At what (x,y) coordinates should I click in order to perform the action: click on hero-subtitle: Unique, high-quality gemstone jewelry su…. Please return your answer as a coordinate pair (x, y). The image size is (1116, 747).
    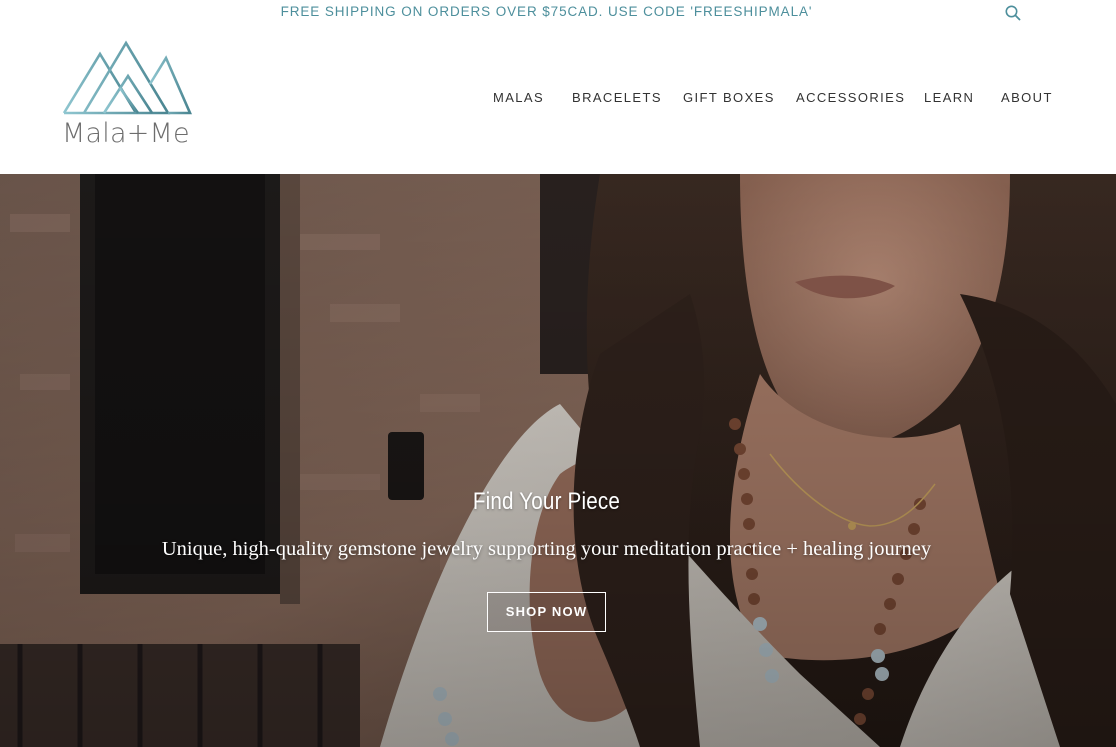
    Looking at the image, I should click on (546, 549).